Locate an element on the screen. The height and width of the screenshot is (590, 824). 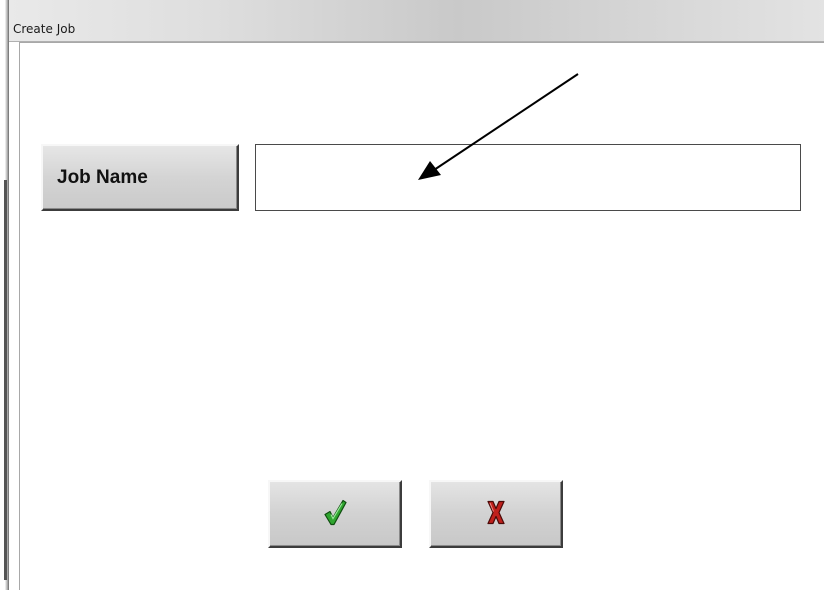
job-name-label: Job Name is located at coordinates (140, 177).